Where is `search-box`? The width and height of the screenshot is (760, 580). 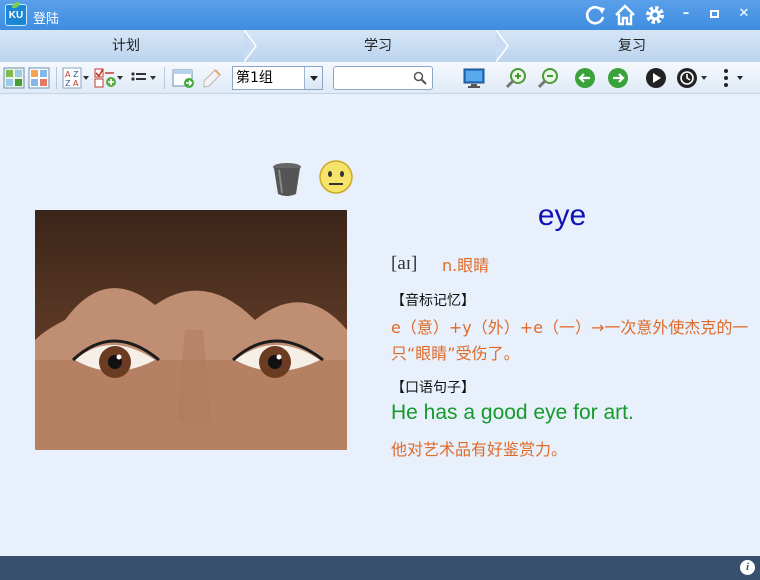
search-box is located at coordinates (383, 78).